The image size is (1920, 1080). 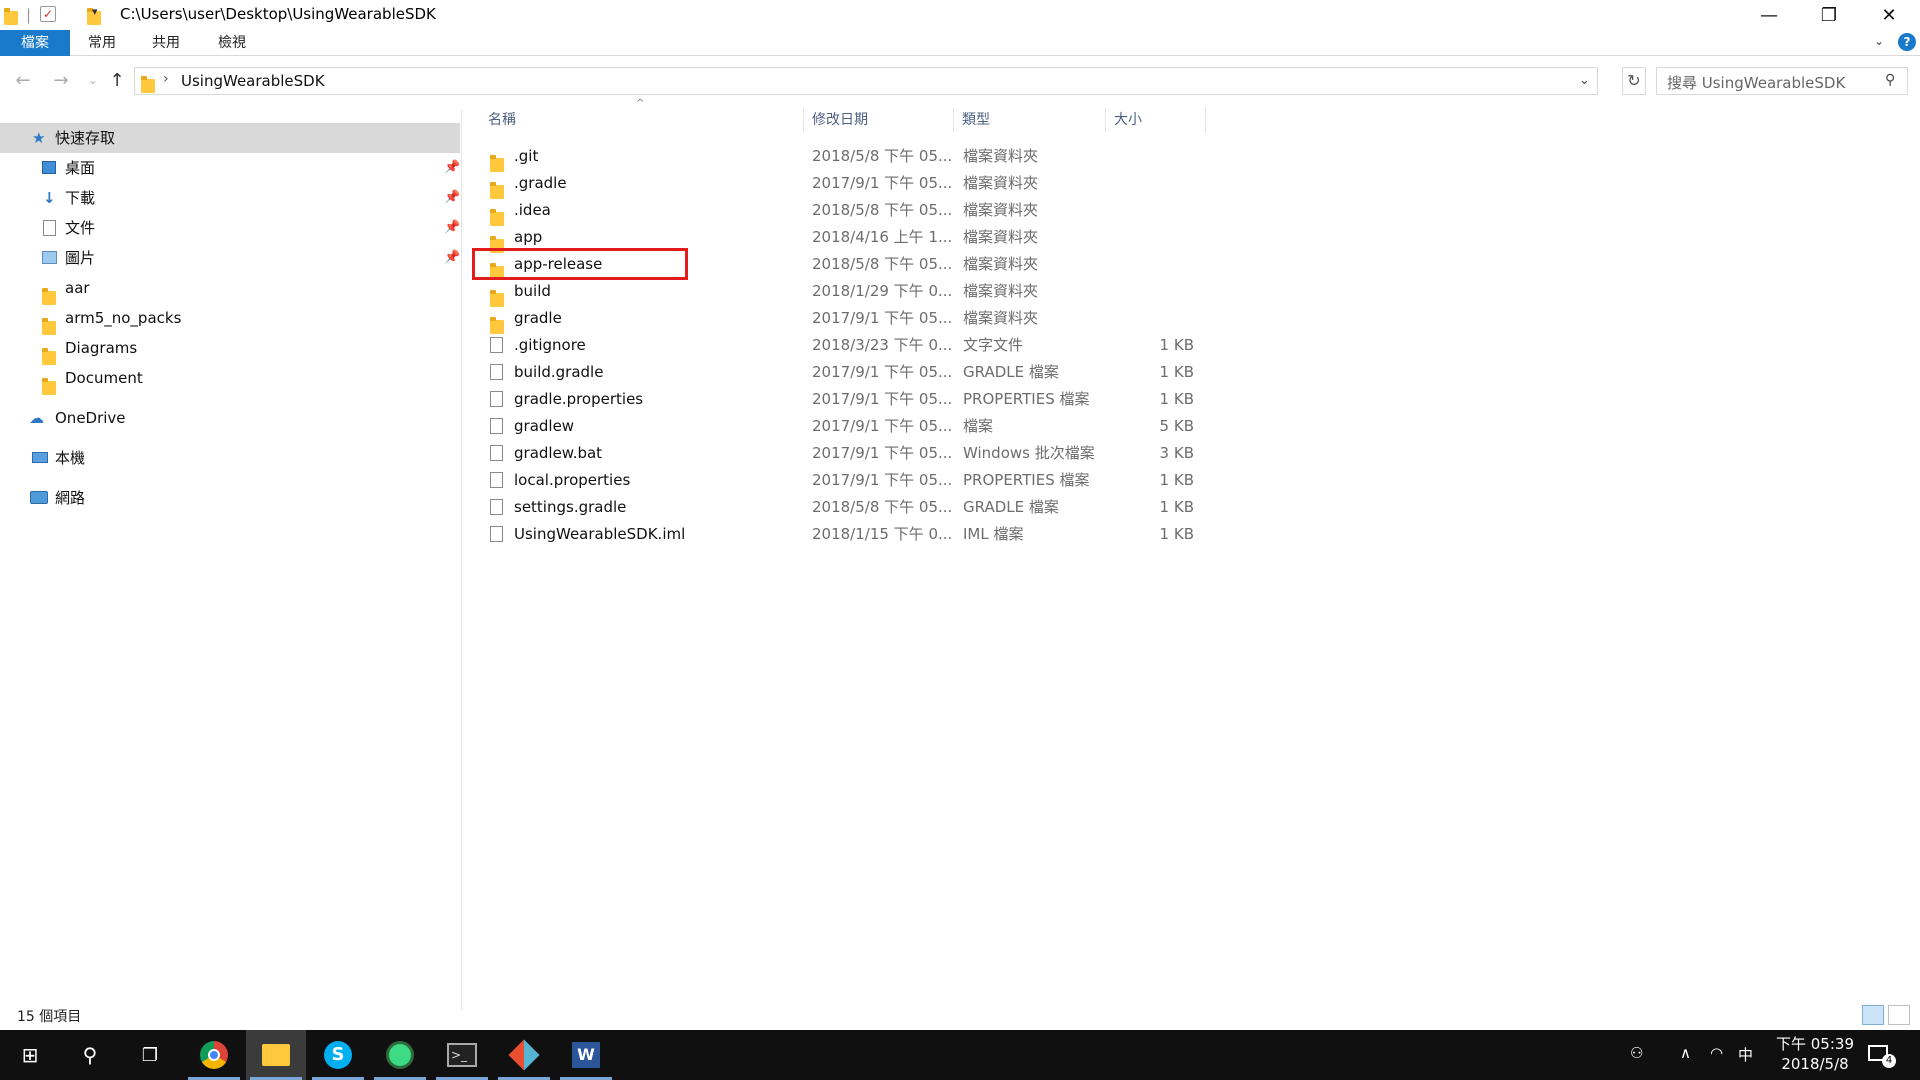 What do you see at coordinates (1769, 15) in the screenshot?
I see `minimize-button: —` at bounding box center [1769, 15].